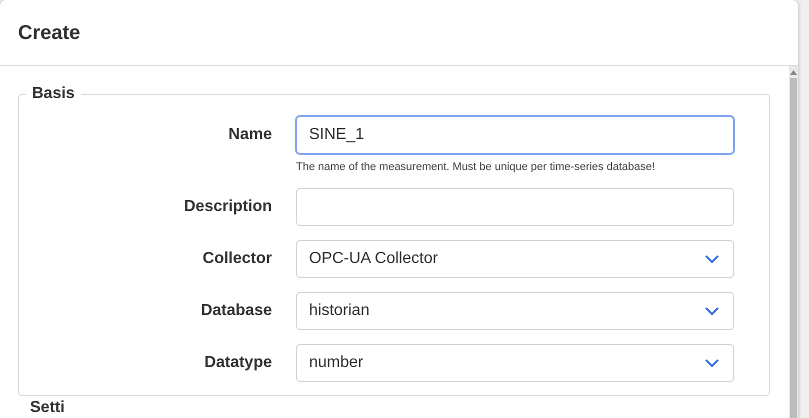  I want to click on select-field: OPC-UA Collector, so click(515, 259).